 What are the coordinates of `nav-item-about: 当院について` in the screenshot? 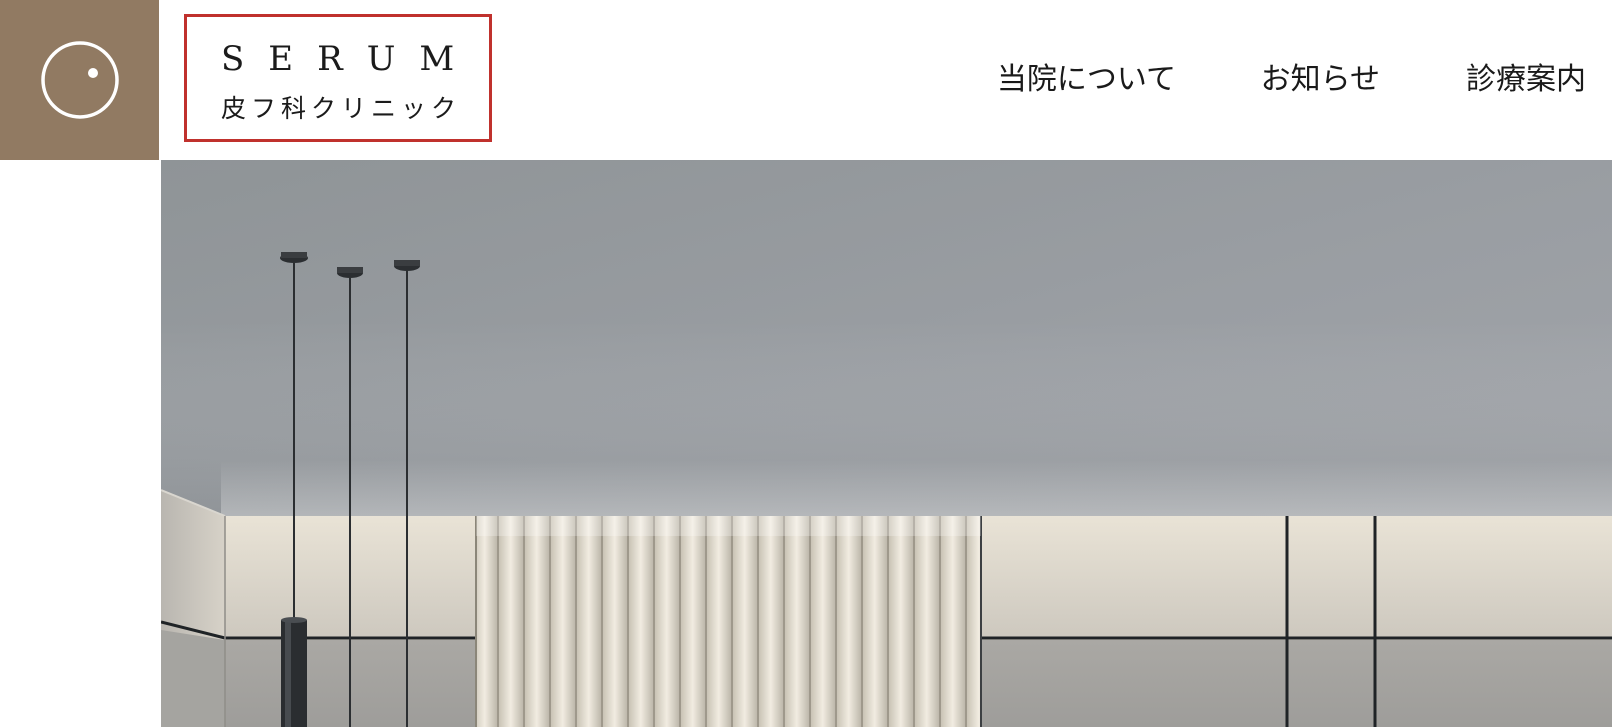 It's located at (1086, 80).